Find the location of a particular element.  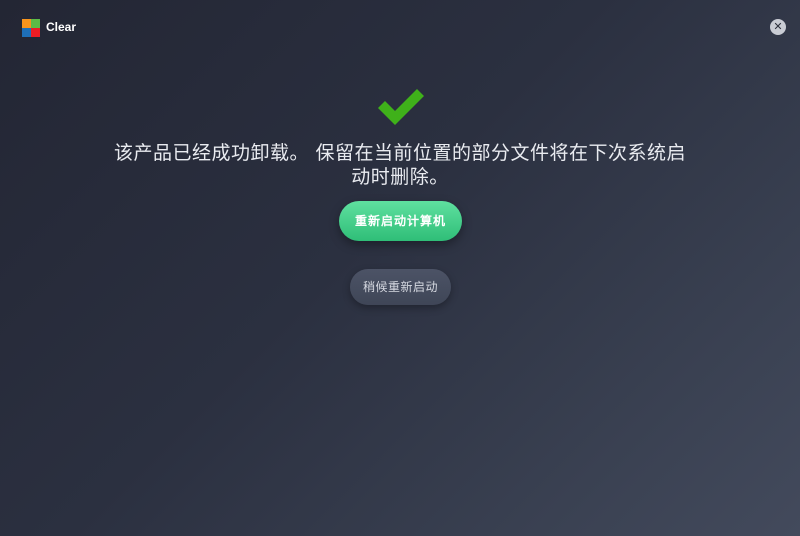

message-line-2: 动时删除。 is located at coordinates (400, 177).